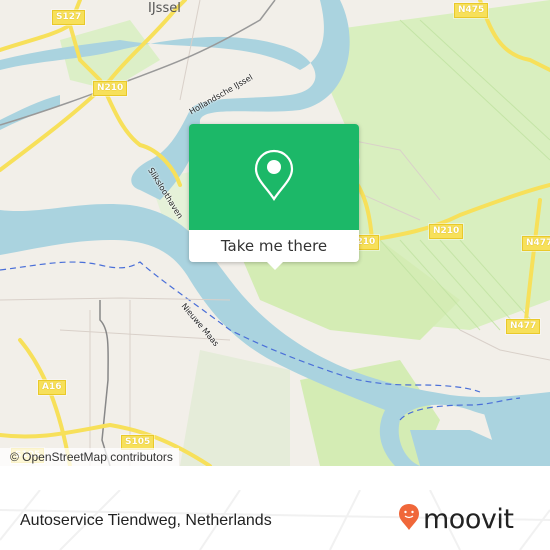 The width and height of the screenshot is (550, 550). I want to click on moovit-logo: moovit, so click(456, 519).